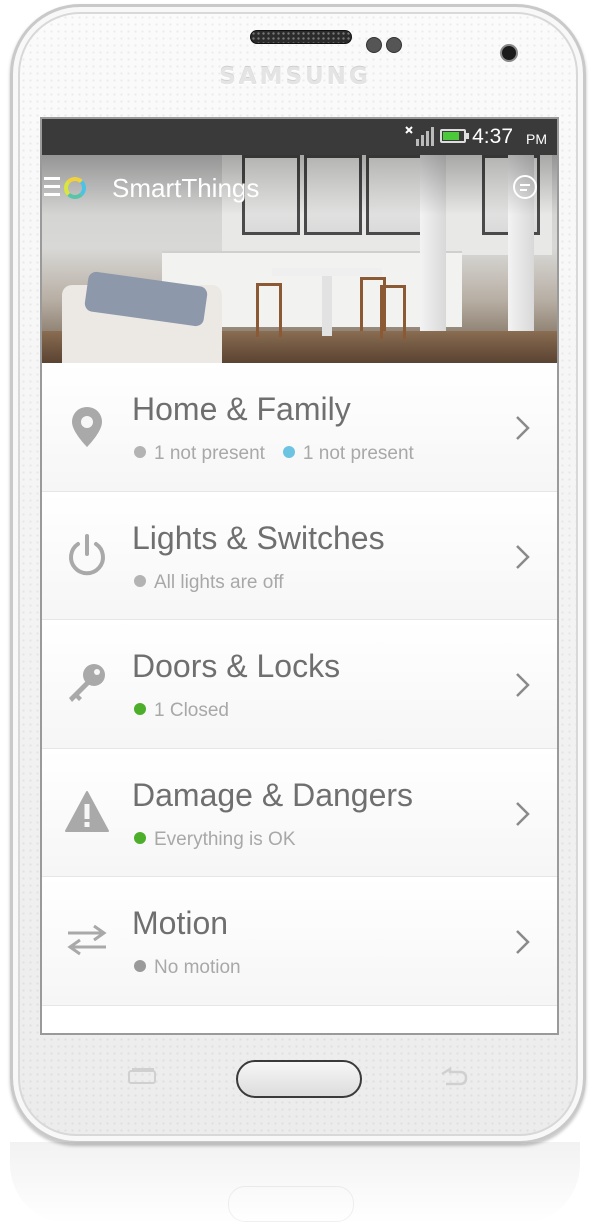 The height and width of the screenshot is (1224, 590). I want to click on battery-icon, so click(453, 136).